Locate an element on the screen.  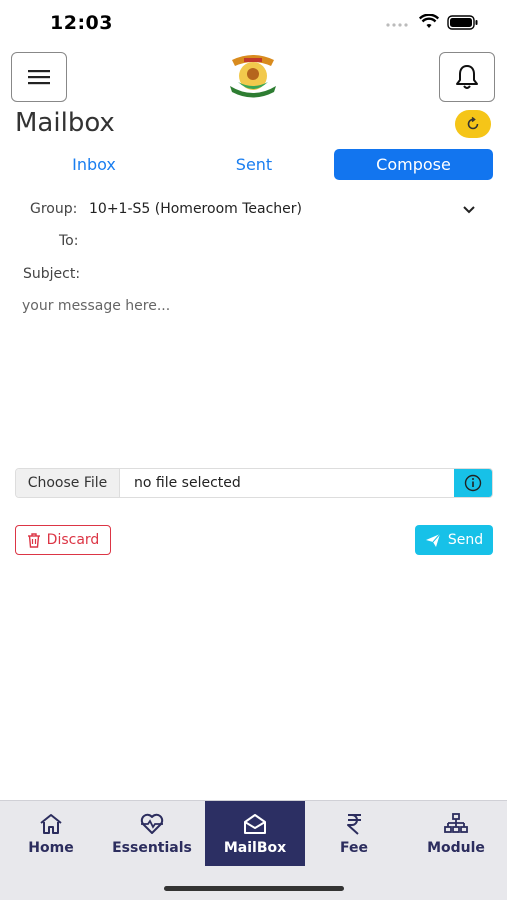
nav-home: Home is located at coordinates (51, 833).